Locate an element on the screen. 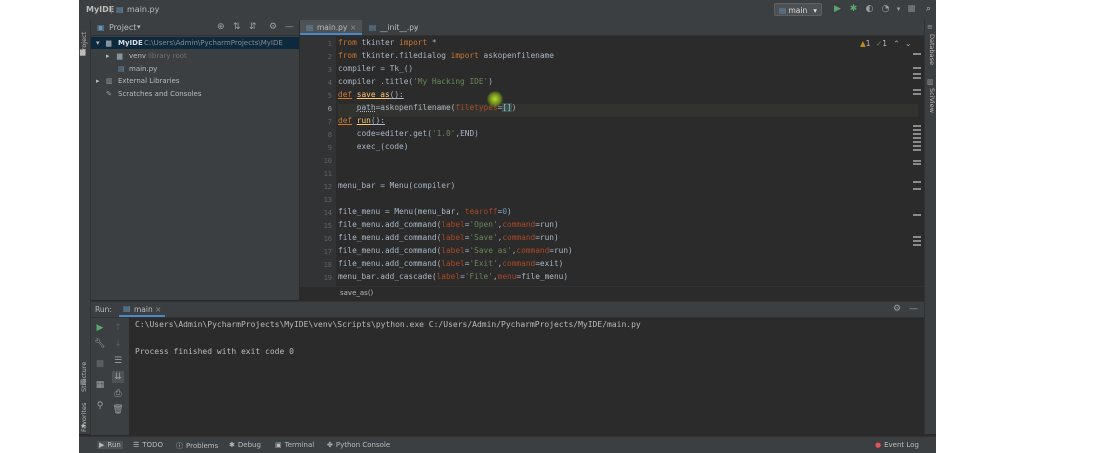 This screenshot has width=1098, height=453. tree-item-scratches: ✎ Scratches and Consoles is located at coordinates (195, 94).